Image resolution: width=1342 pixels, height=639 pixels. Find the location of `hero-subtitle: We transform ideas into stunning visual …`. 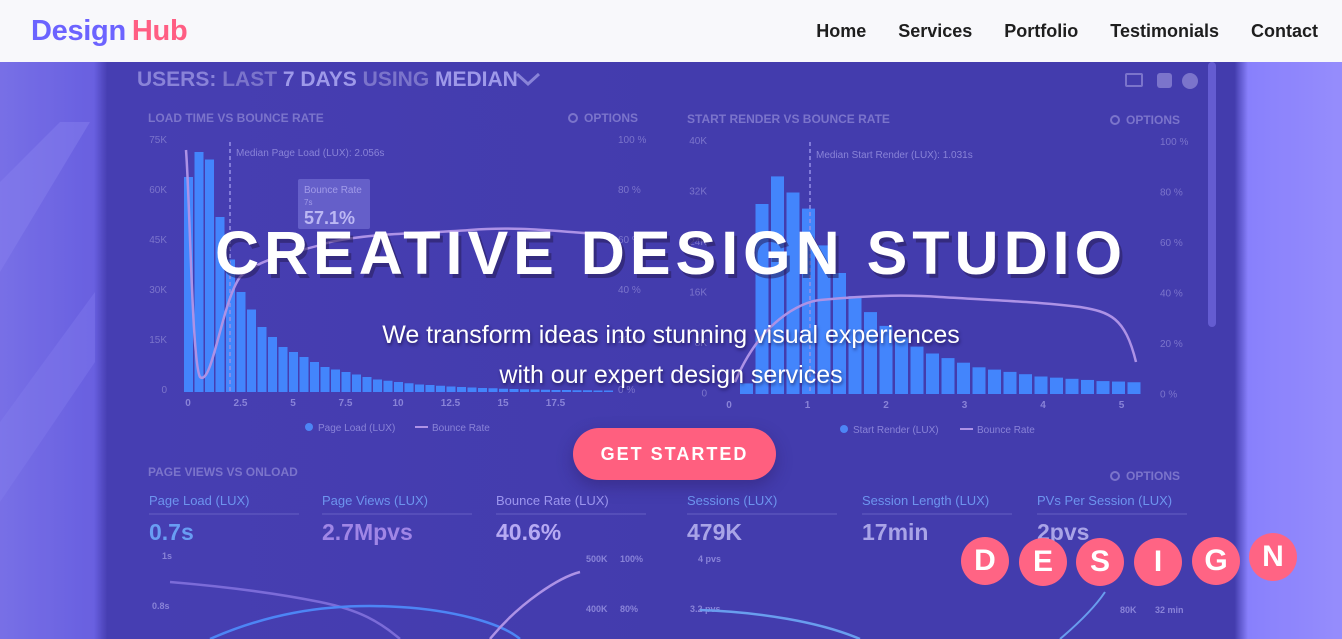

hero-subtitle: We transform ideas into stunning visual … is located at coordinates (671, 355).